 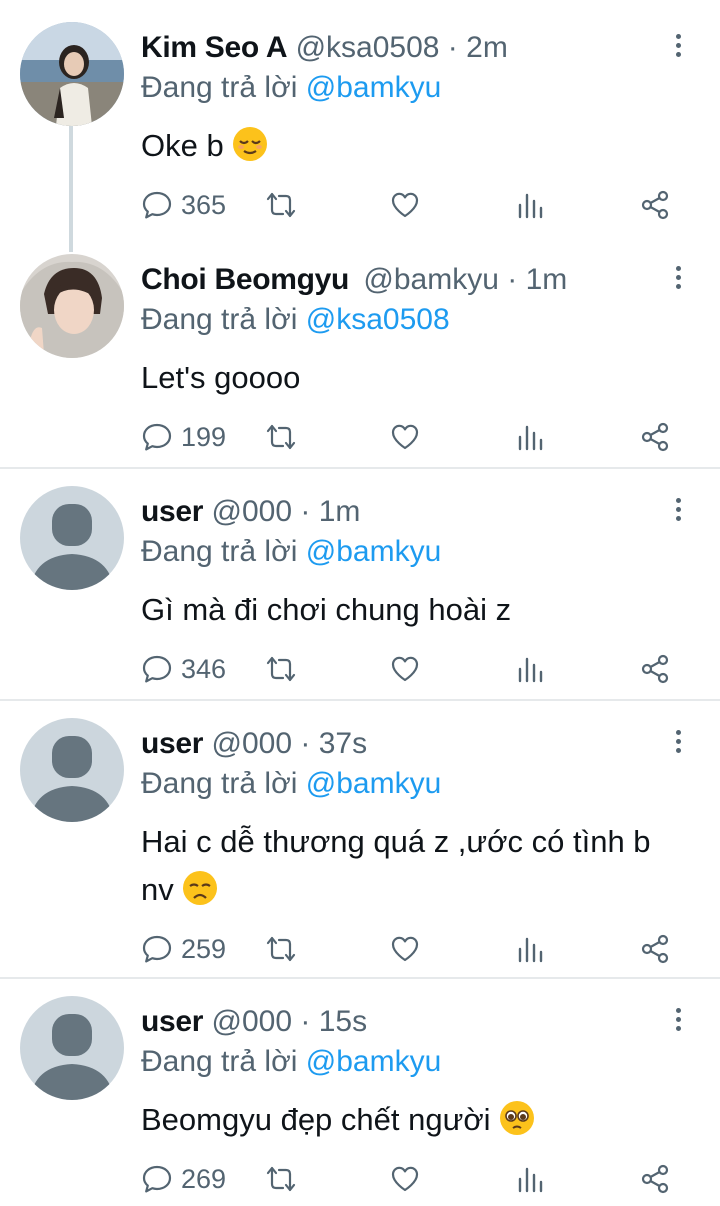 I want to click on disappointed-face-icon, so click(x=200, y=888).